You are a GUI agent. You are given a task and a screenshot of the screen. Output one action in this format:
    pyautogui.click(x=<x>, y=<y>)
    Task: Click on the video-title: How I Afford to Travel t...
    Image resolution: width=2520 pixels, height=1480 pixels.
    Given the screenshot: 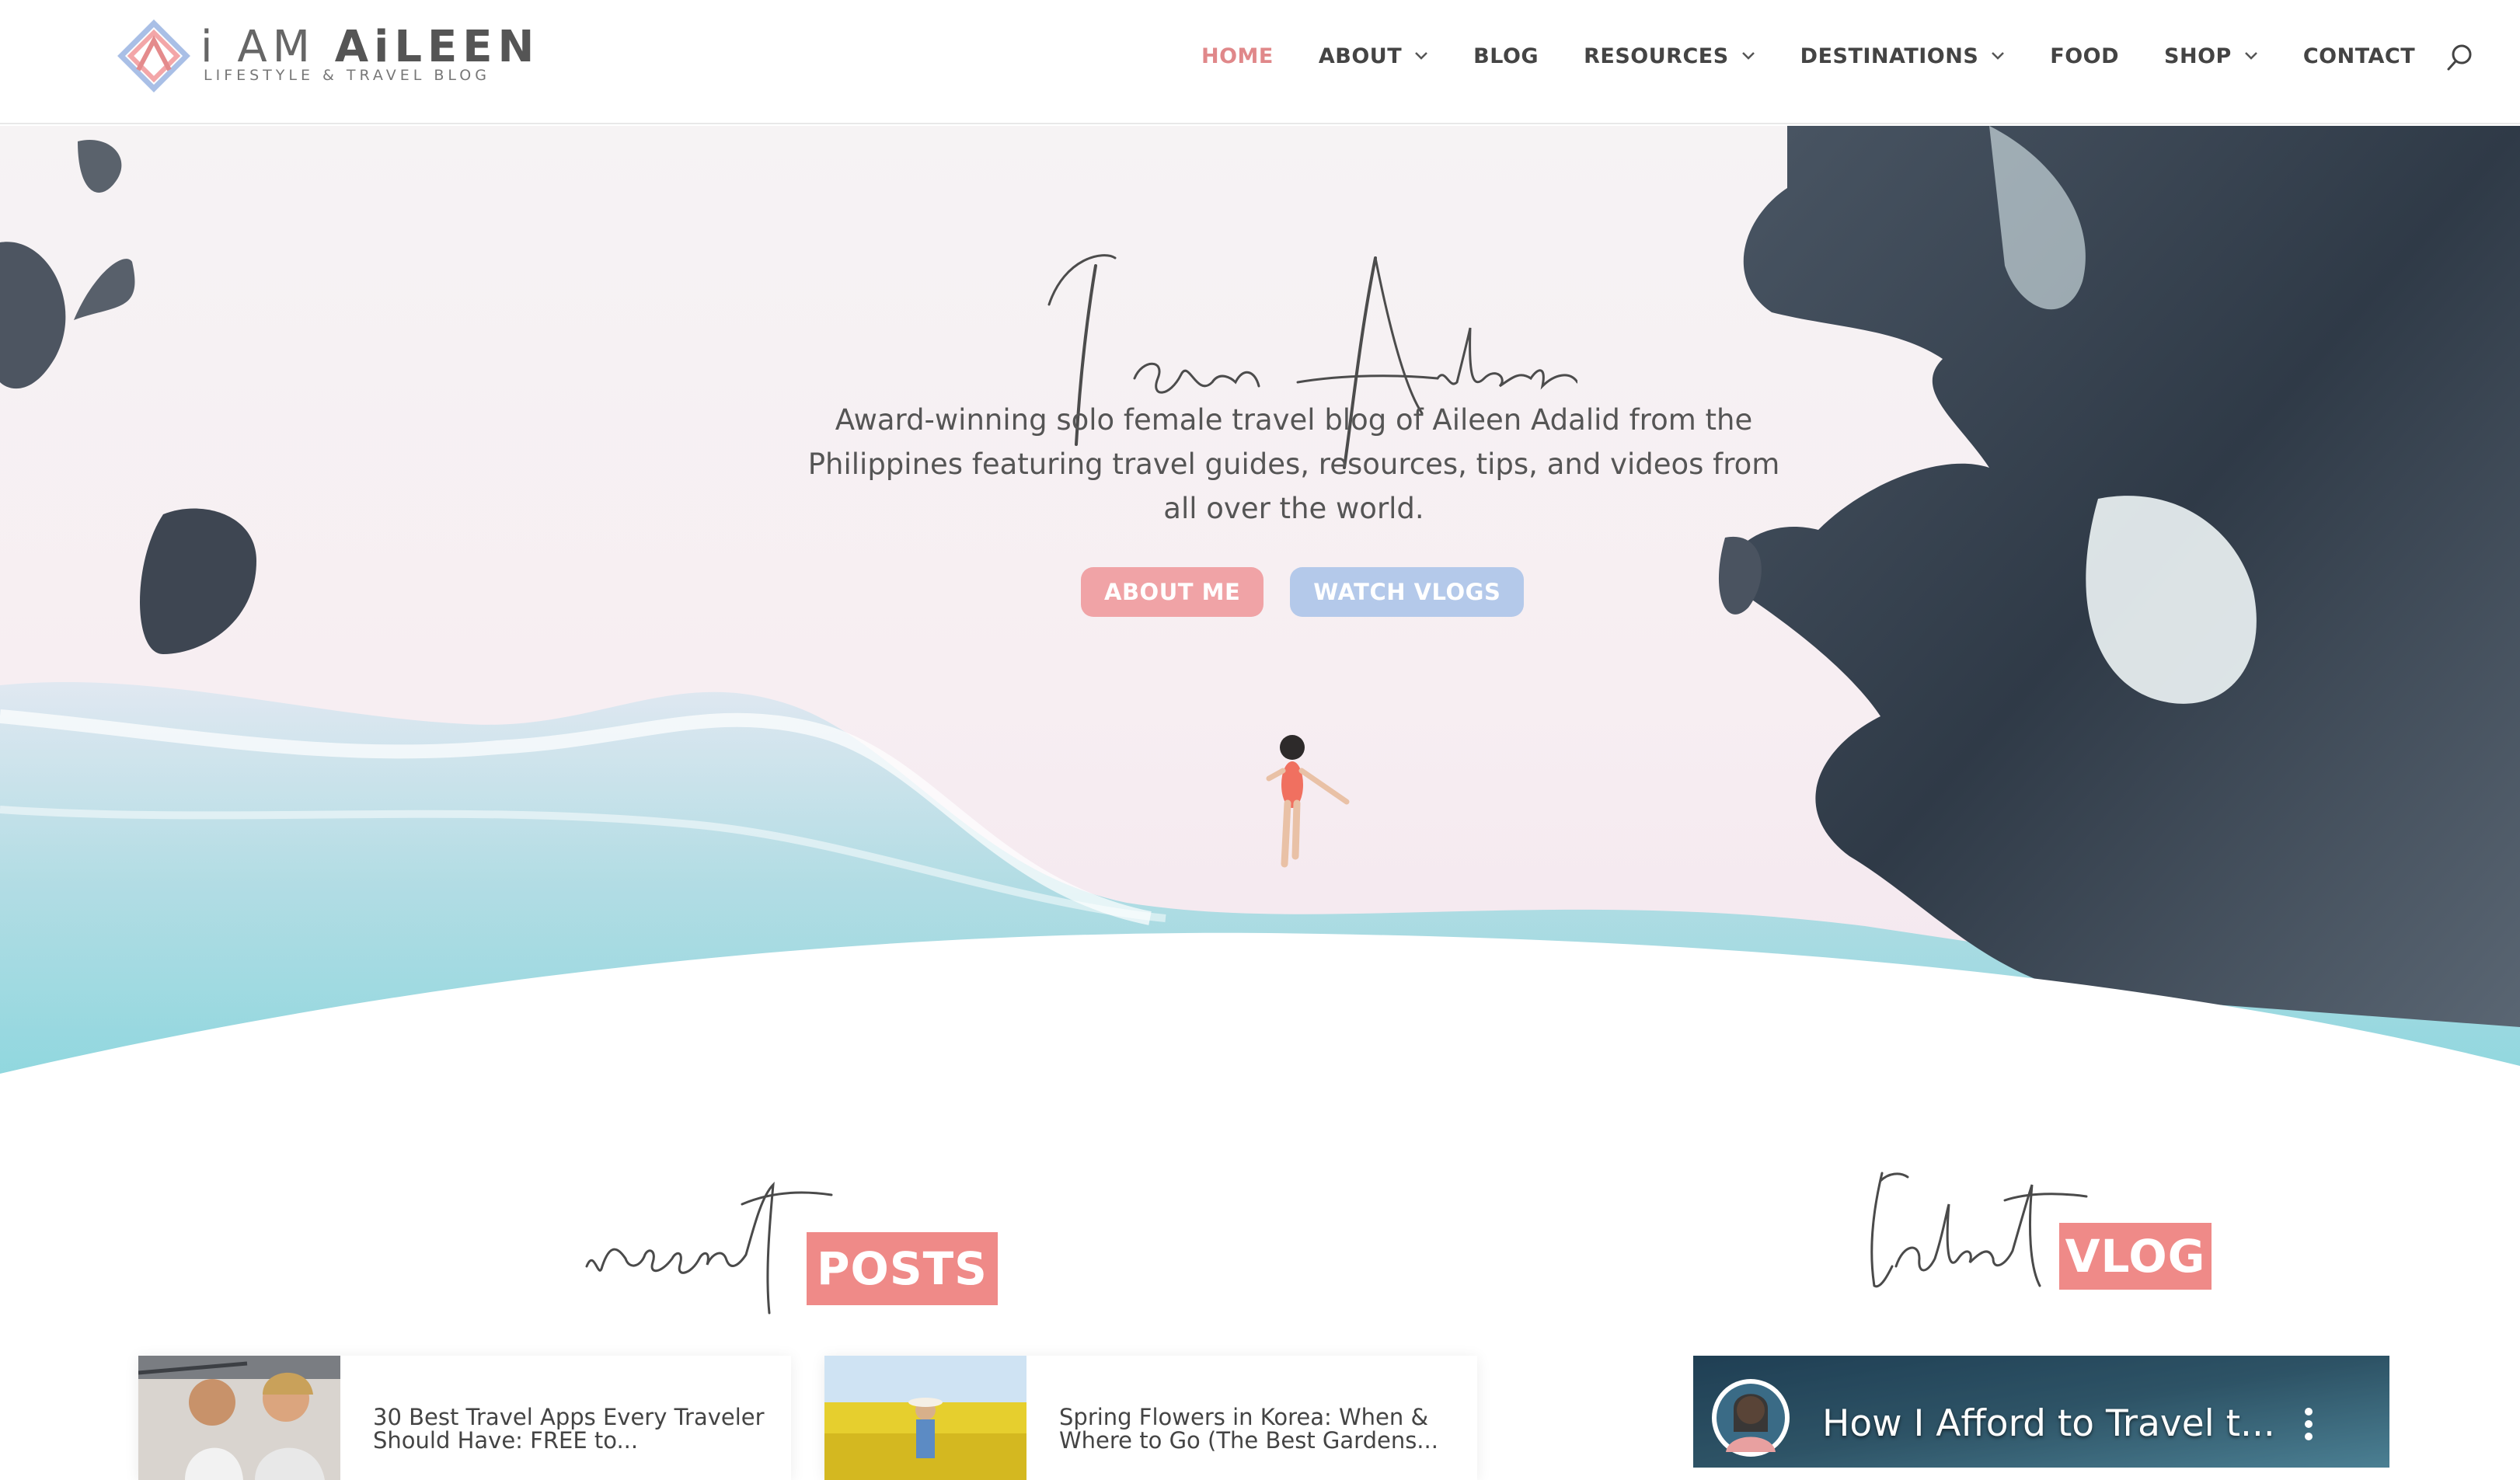 What is the action you would take?
    pyautogui.click(x=2049, y=1423)
    